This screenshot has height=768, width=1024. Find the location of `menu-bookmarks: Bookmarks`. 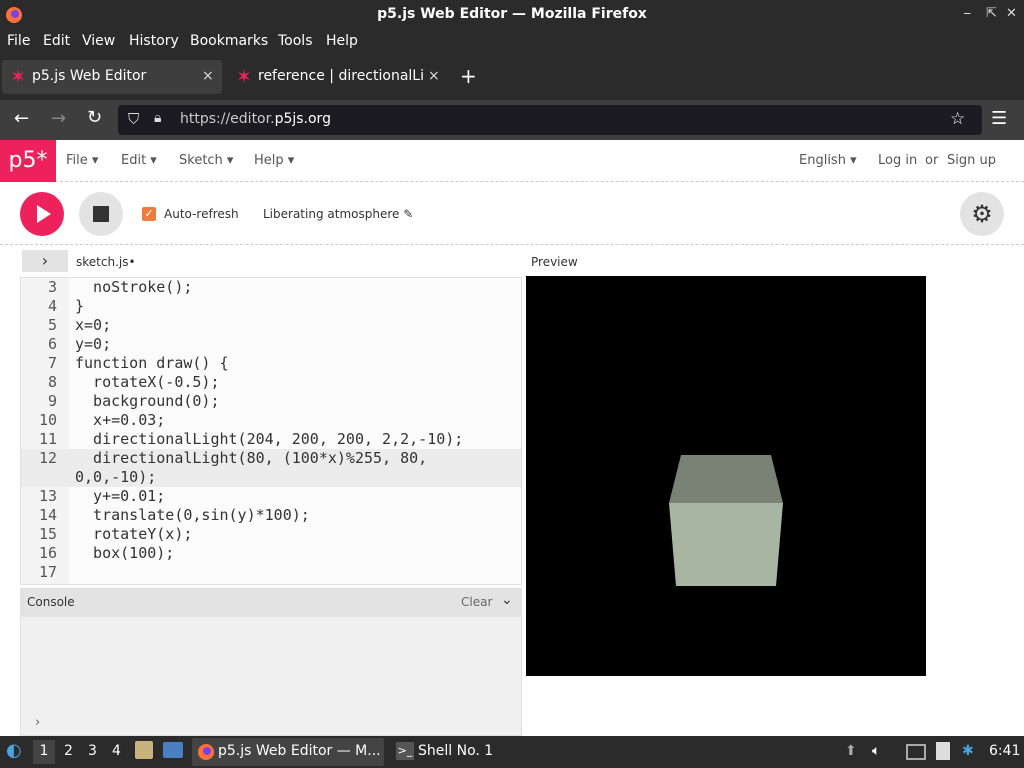

menu-bookmarks: Bookmarks is located at coordinates (229, 41).